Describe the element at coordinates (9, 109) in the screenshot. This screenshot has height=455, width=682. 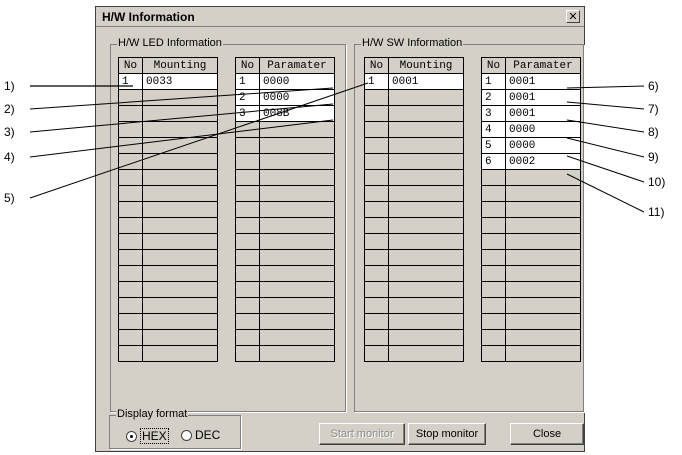
I see `callout-2: 2)` at that location.